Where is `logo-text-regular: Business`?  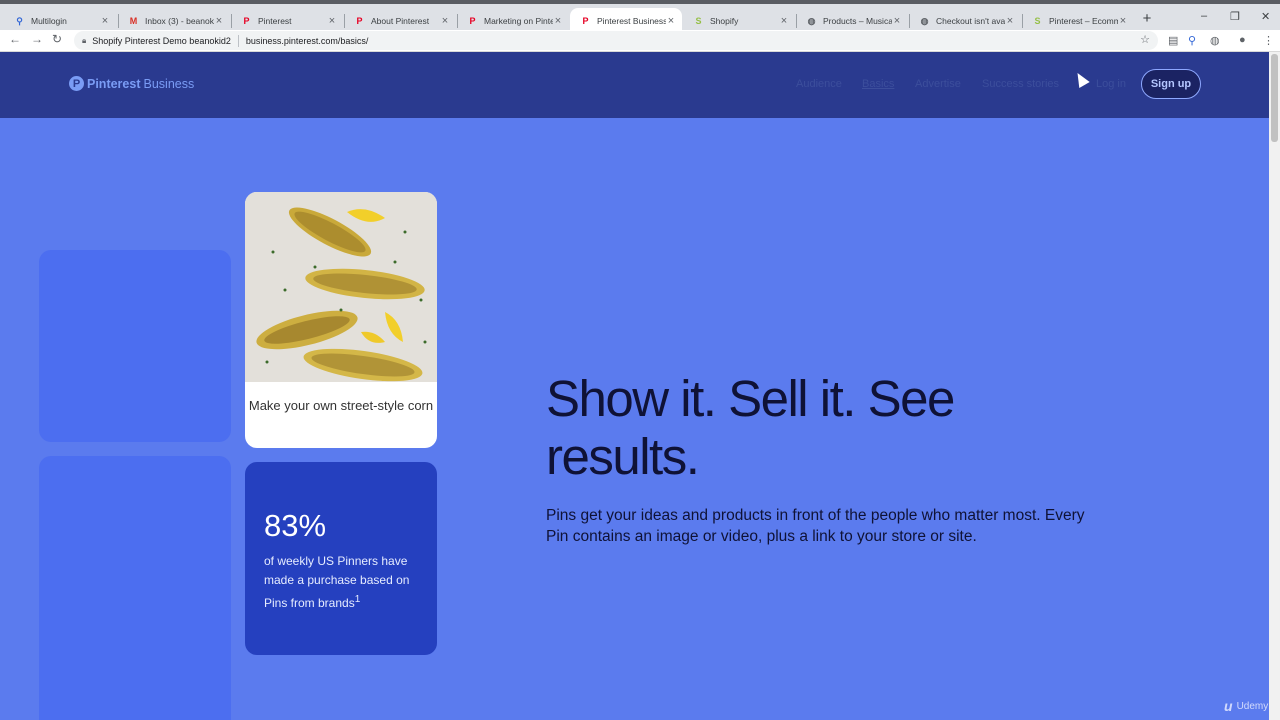 logo-text-regular: Business is located at coordinates (169, 83).